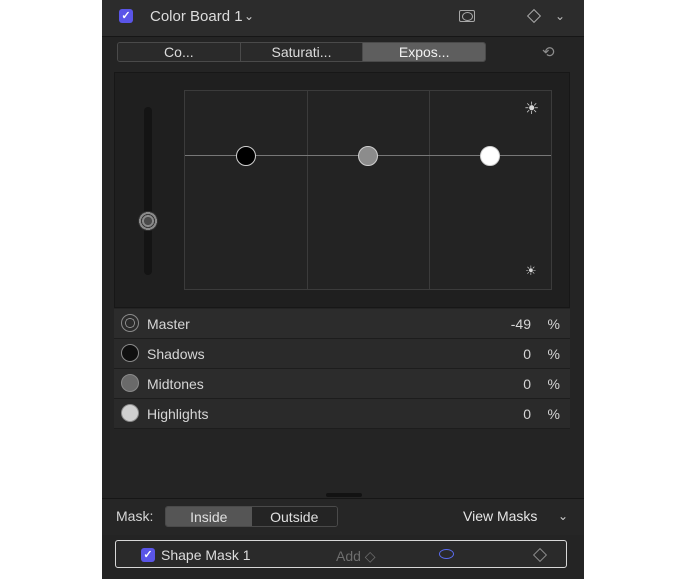 The width and height of the screenshot is (686, 579). Describe the element at coordinates (206, 555) in the screenshot. I see `shape-mask-label: Shape Mask 1` at that location.